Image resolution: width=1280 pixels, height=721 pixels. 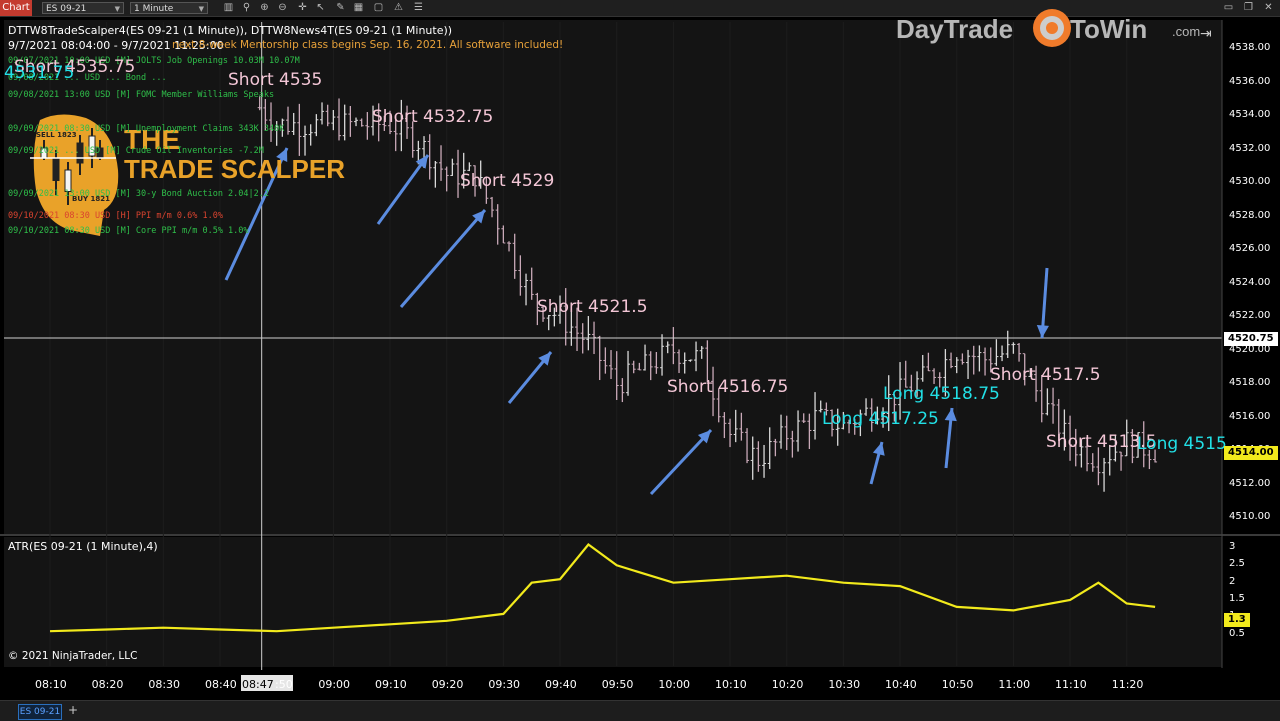 What do you see at coordinates (1250, 148) in the screenshot?
I see `price-tick-label: 4532.00` at bounding box center [1250, 148].